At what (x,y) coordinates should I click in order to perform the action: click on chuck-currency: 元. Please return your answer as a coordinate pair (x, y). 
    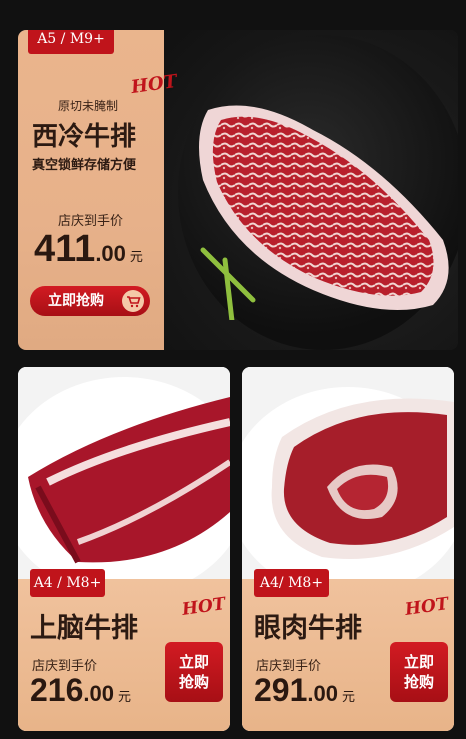
    Looking at the image, I should click on (124, 696).